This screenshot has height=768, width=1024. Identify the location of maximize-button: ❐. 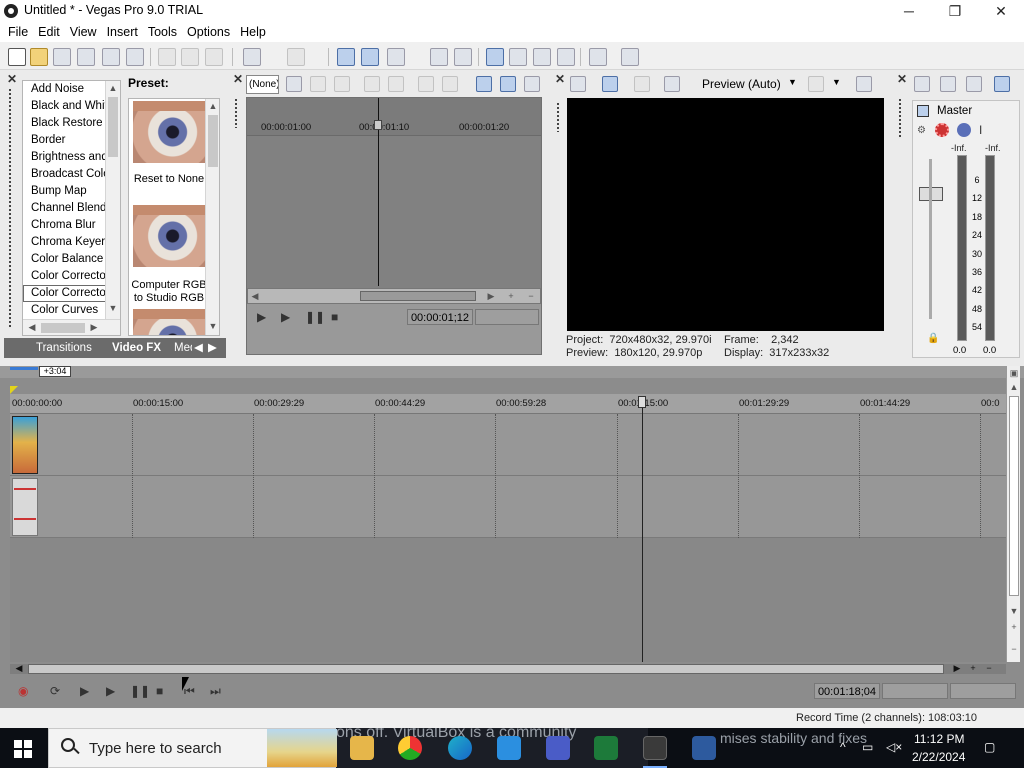
(955, 11).